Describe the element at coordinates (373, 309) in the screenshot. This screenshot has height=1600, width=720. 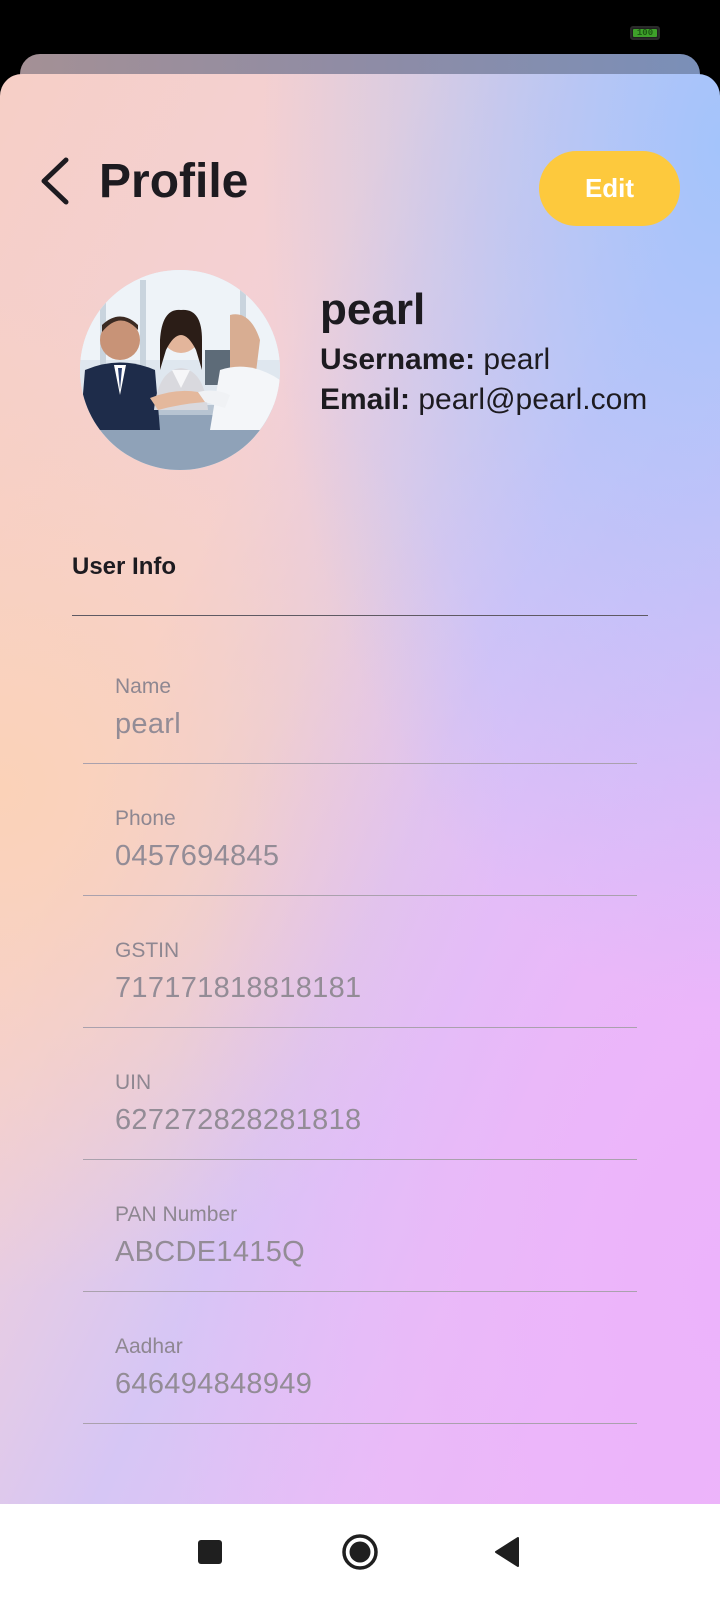
I see `display-name: pearl` at that location.